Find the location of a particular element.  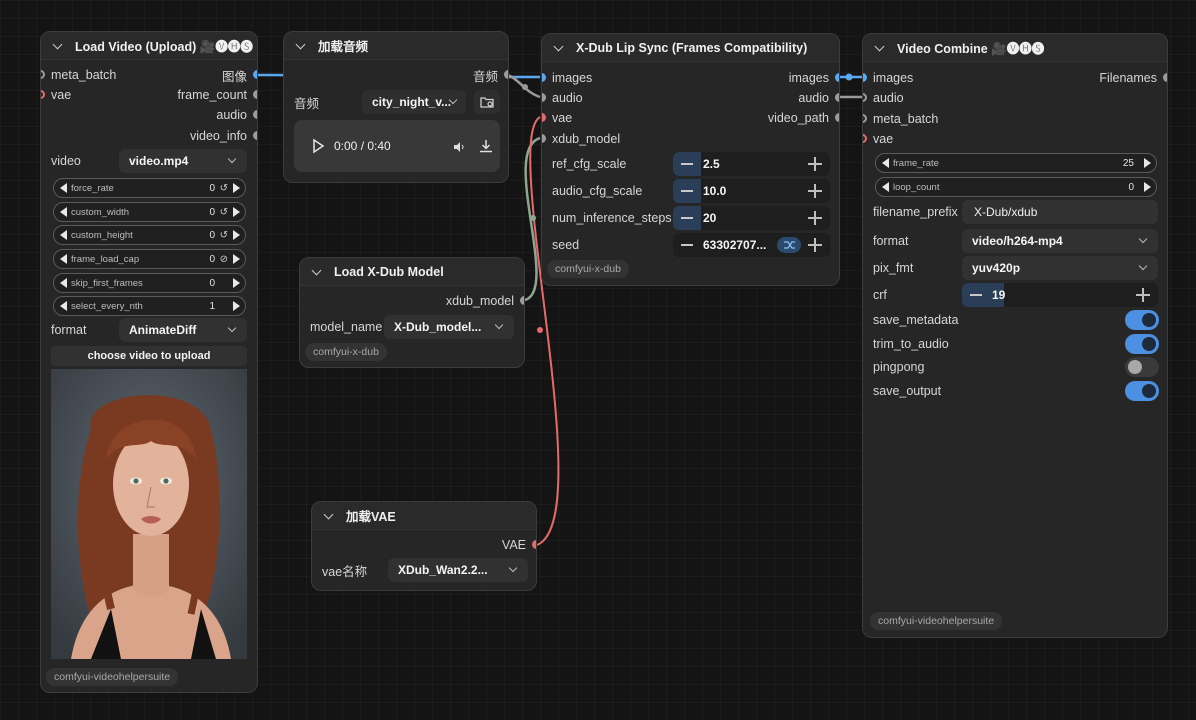

choose-video-upload-button: choose video to upload is located at coordinates (149, 356).